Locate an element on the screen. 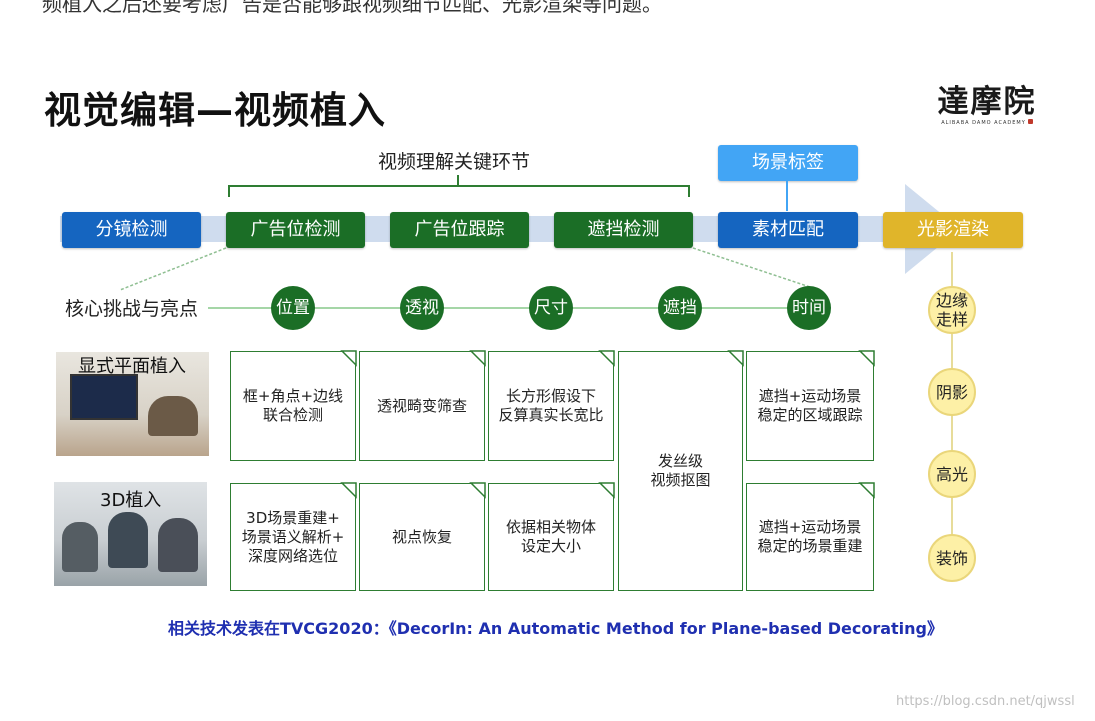  tv-screen-image is located at coordinates (104, 397).